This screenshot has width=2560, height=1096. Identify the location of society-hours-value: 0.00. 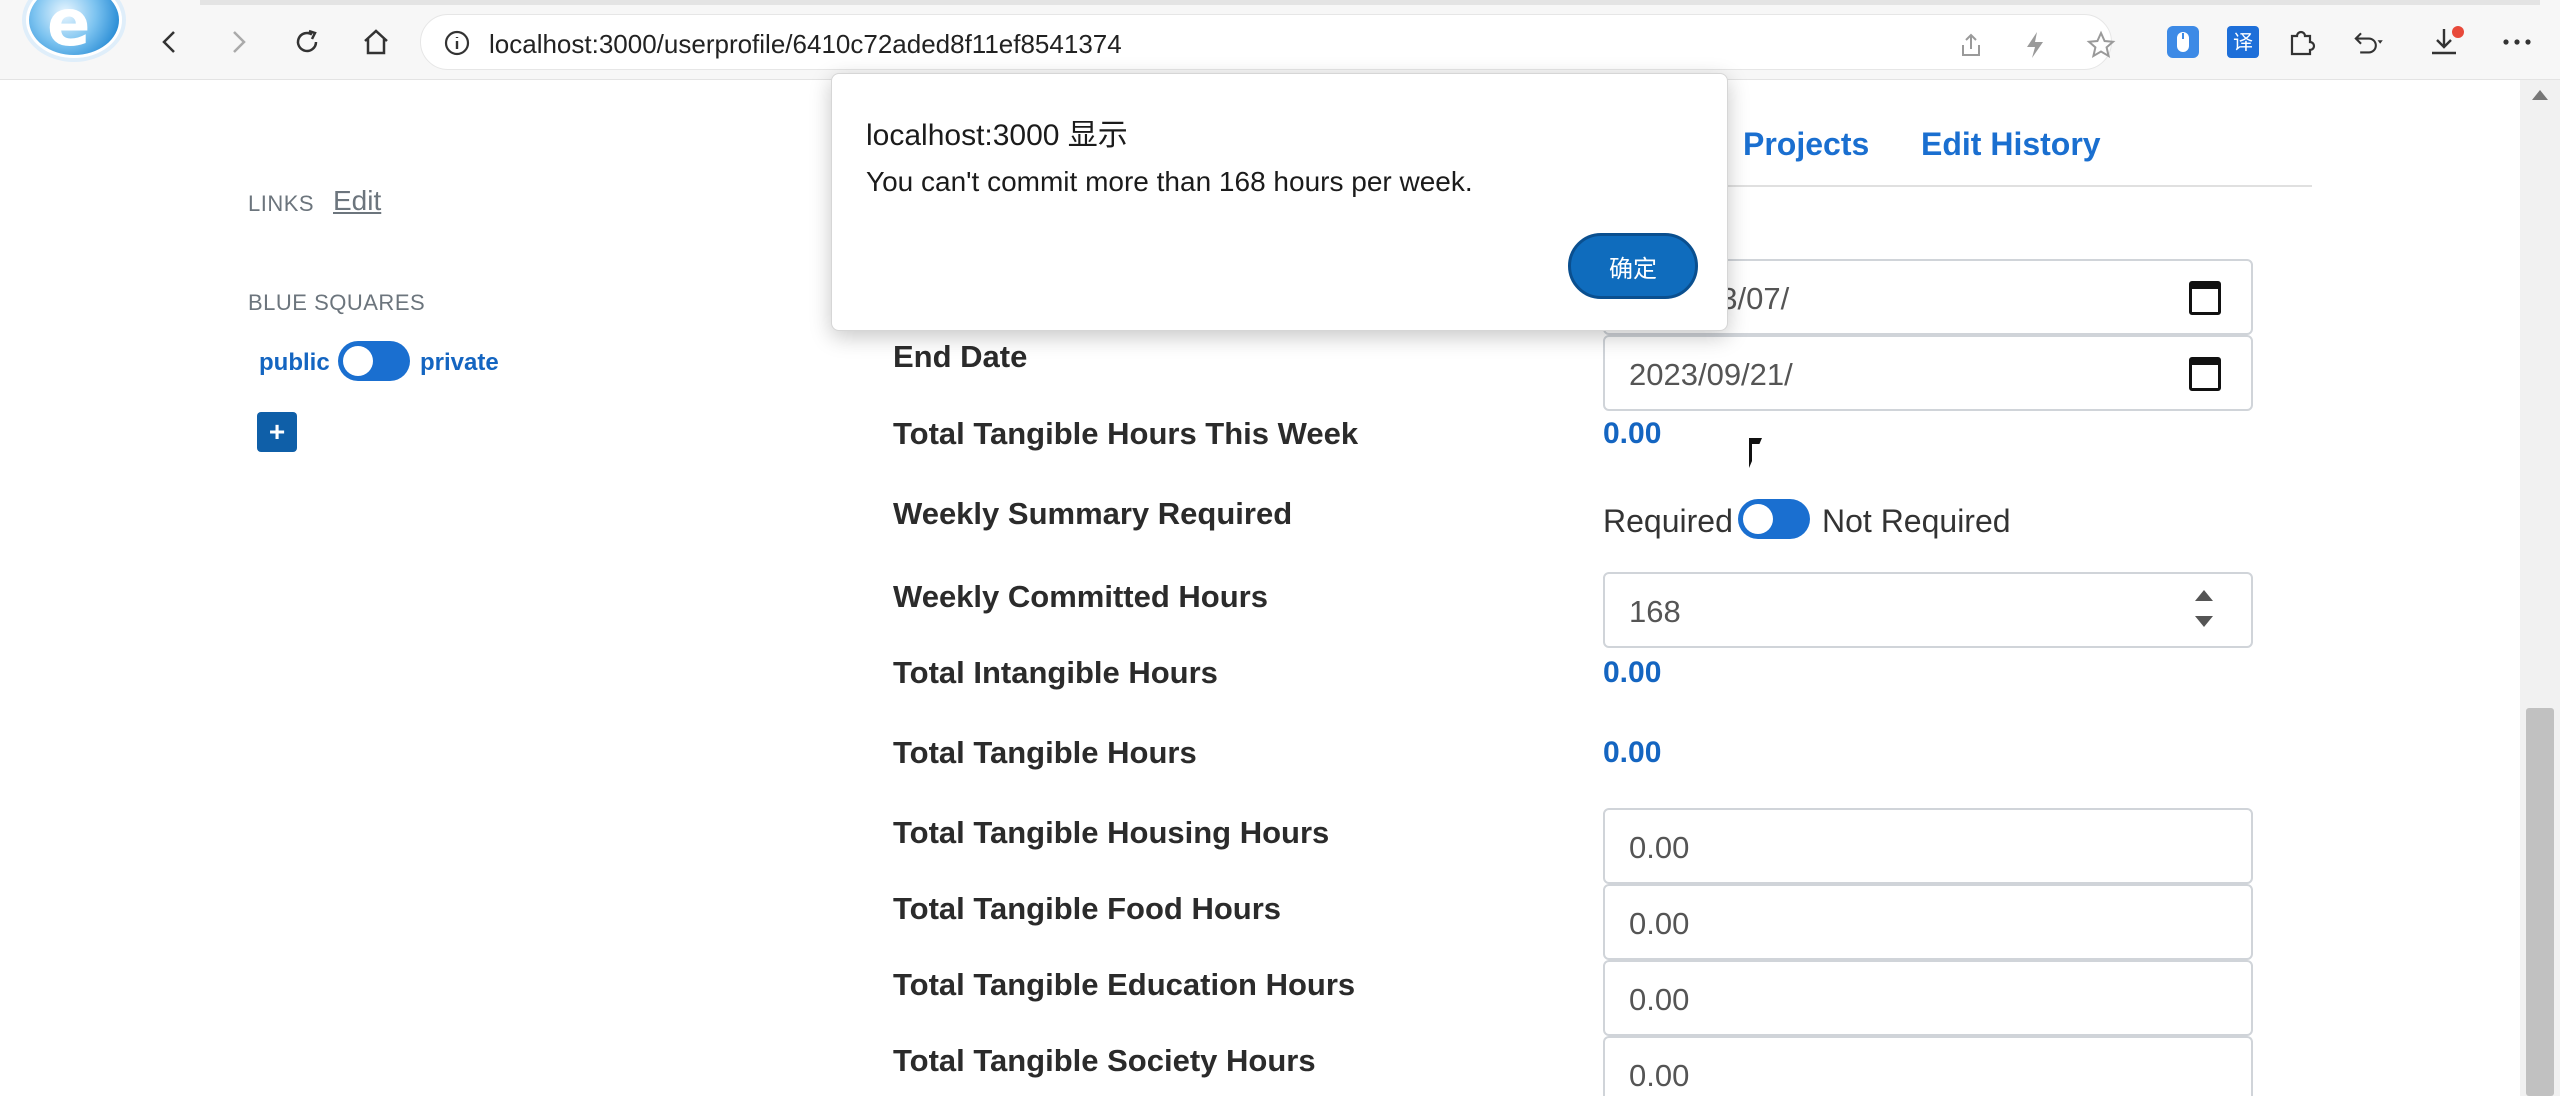
(1659, 1076).